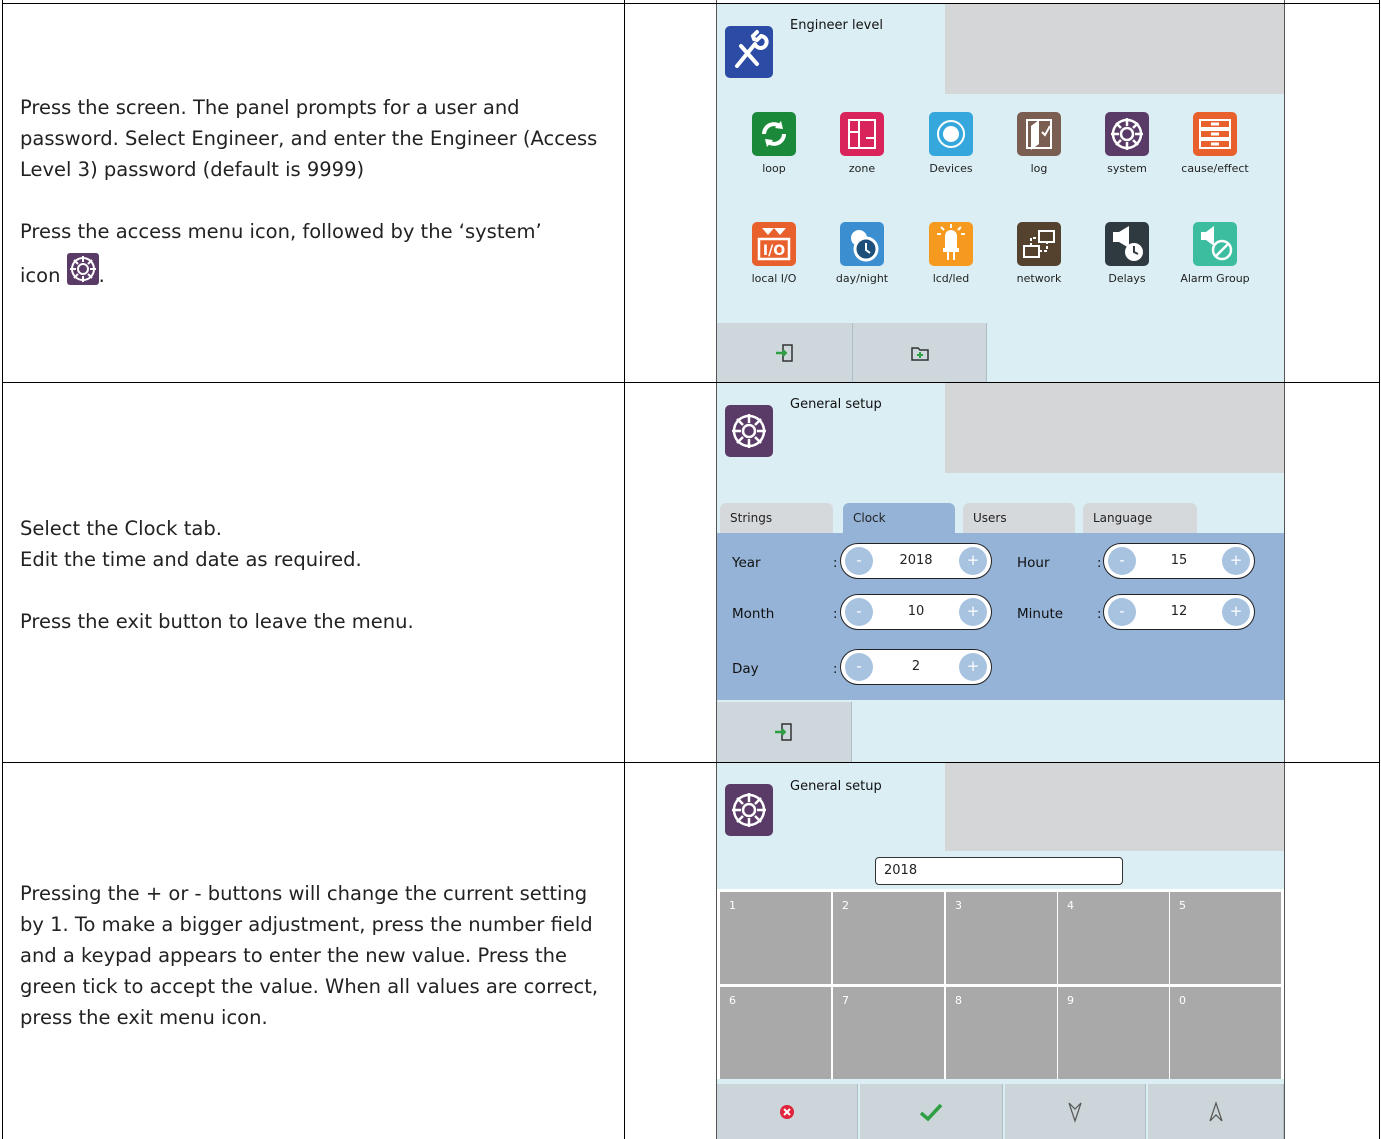  What do you see at coordinates (859, 667) in the screenshot?
I see `day-decrement-button: -` at bounding box center [859, 667].